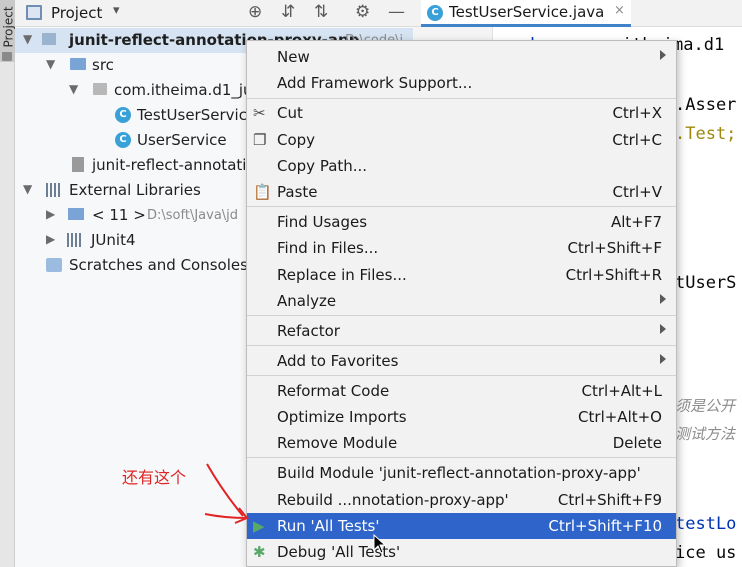  I want to click on menu-item-cut: ✂ Cut Ctrl+X, so click(461, 113).